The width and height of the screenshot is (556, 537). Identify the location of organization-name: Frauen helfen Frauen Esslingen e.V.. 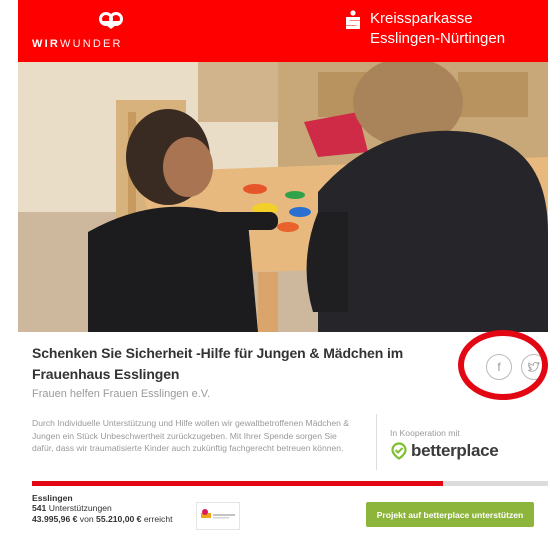
(121, 394).